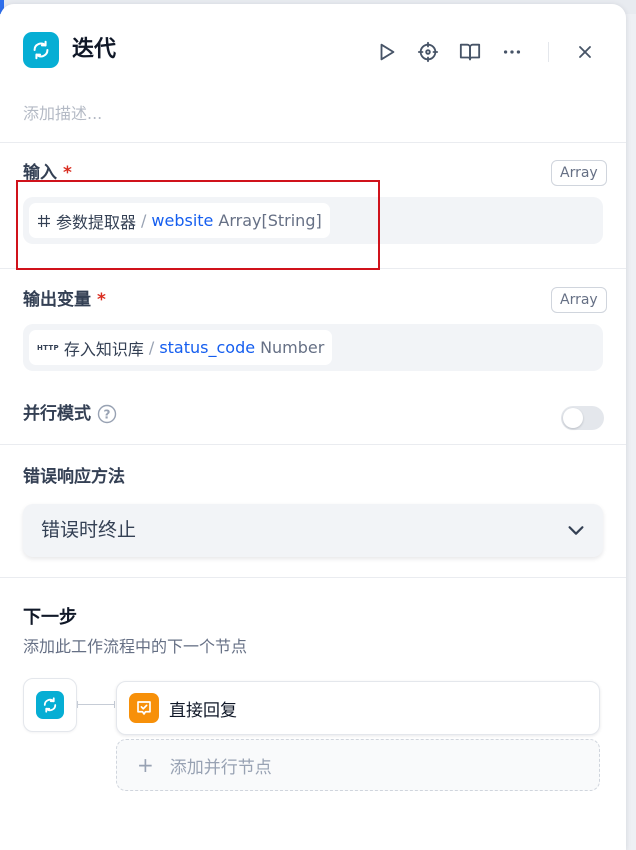 The width and height of the screenshot is (636, 850). I want to click on add-parallel-node-button: + 添加并行节点, so click(358, 765).